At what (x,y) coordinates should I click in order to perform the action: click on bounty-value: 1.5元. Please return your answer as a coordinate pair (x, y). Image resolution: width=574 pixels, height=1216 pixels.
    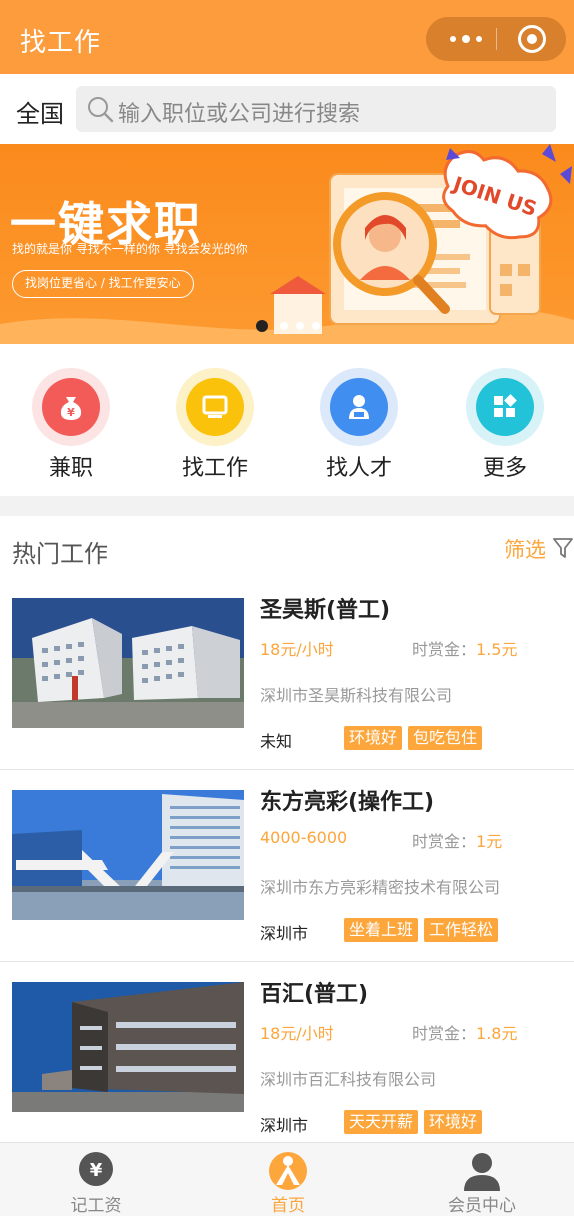
    Looking at the image, I should click on (497, 649).